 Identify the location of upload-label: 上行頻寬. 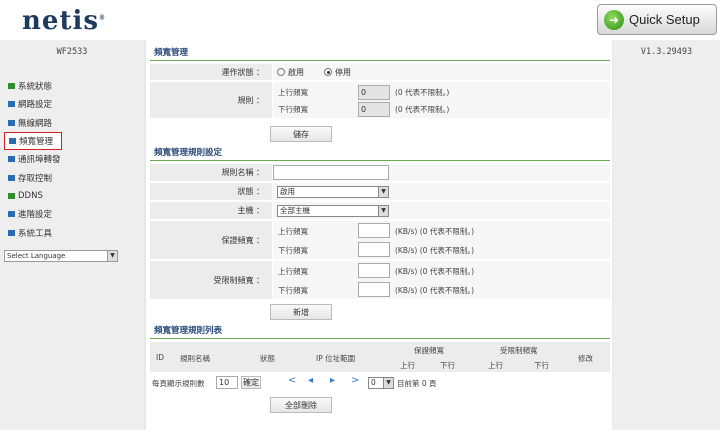
(293, 92).